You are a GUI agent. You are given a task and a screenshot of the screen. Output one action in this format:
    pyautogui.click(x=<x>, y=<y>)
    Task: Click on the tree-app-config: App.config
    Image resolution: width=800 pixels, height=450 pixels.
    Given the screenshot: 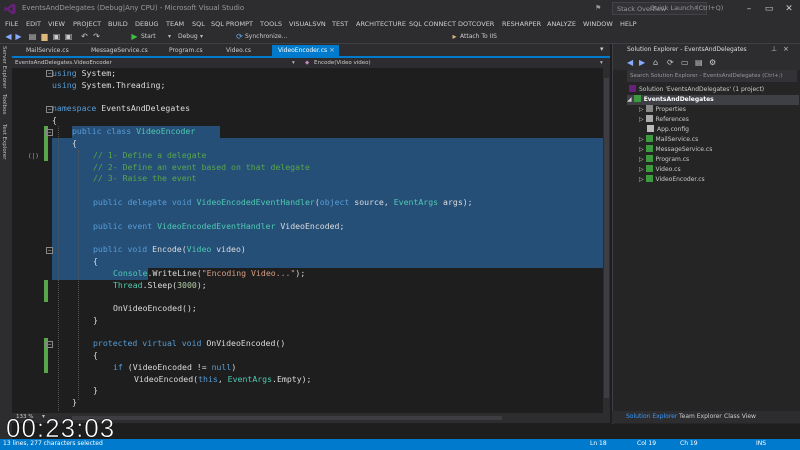 What is the action you would take?
    pyautogui.click(x=668, y=130)
    